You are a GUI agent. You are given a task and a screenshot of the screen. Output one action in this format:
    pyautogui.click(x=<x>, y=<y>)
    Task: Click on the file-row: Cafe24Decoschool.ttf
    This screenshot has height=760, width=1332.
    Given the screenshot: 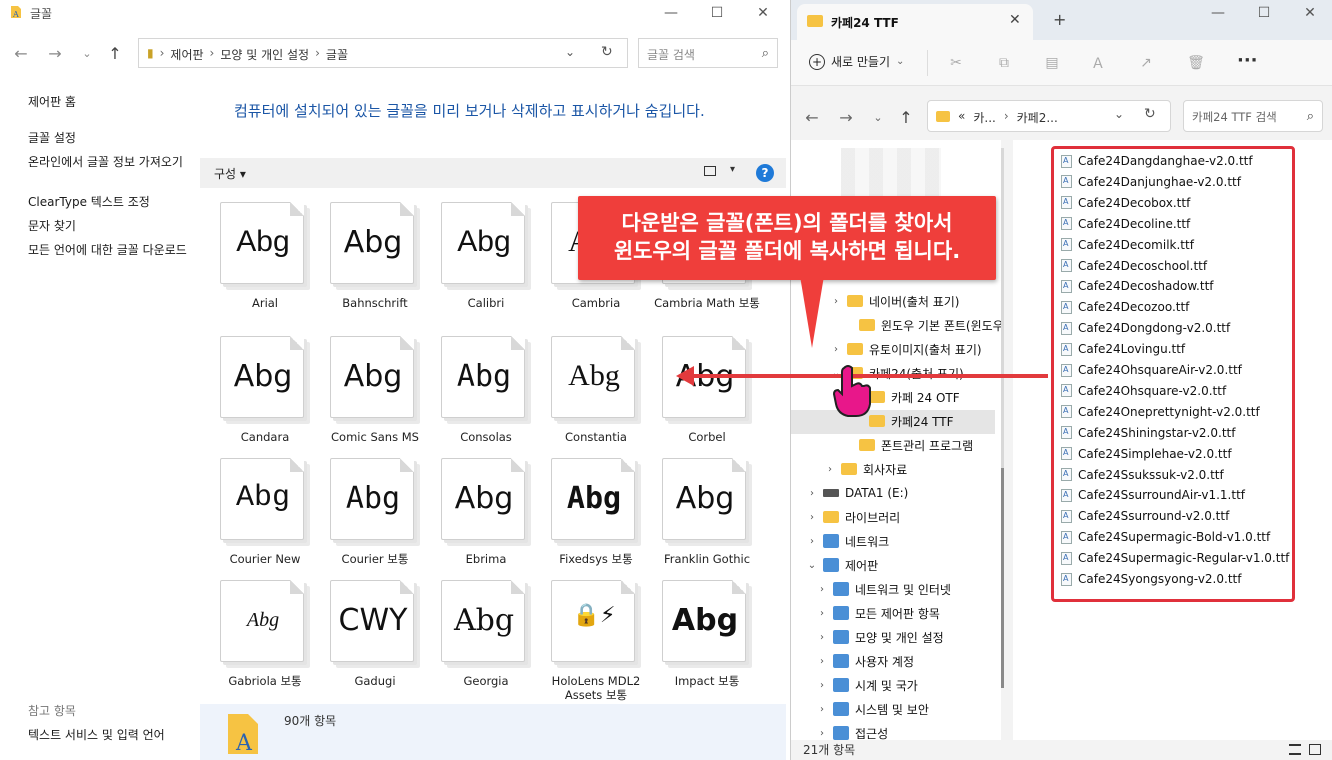 What is the action you would take?
    pyautogui.click(x=1134, y=266)
    